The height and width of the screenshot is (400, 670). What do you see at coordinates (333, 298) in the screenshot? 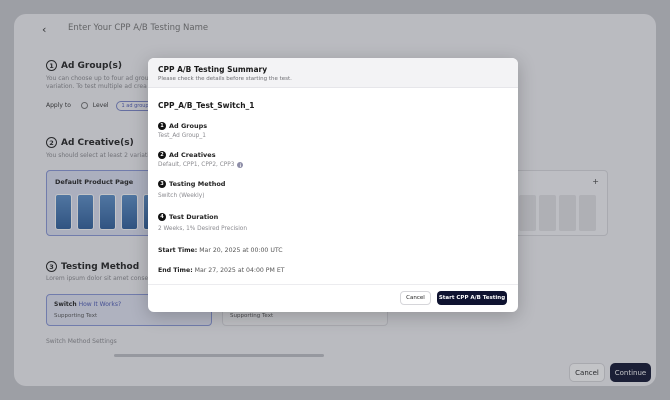
I see `modal-footer: Cancel Start CPP A/B Testing` at bounding box center [333, 298].